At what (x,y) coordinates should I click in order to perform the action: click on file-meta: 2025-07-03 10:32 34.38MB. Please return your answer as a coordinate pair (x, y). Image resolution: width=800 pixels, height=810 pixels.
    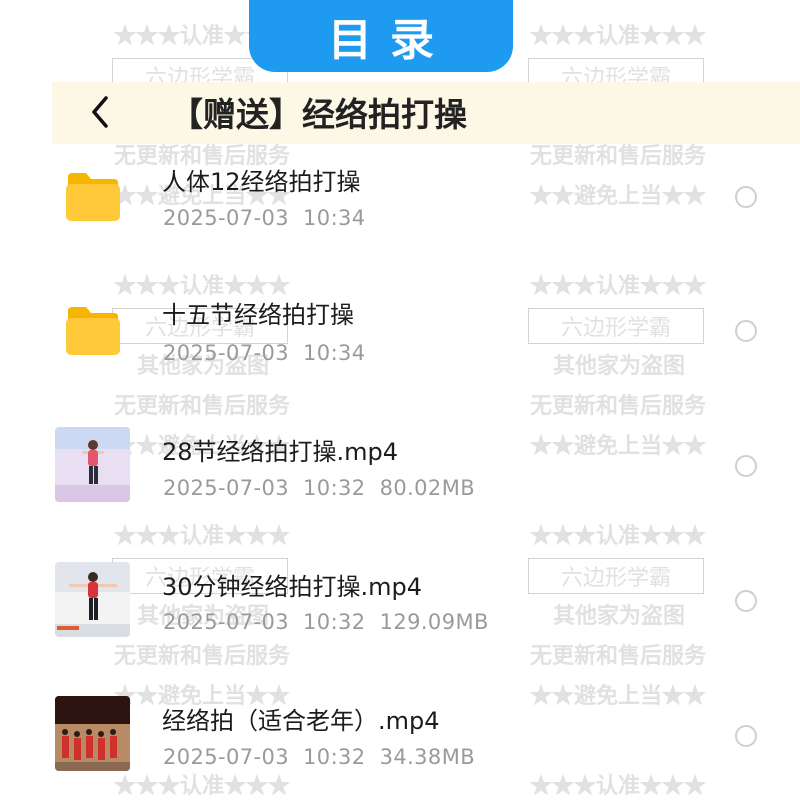
    Looking at the image, I should click on (326, 757).